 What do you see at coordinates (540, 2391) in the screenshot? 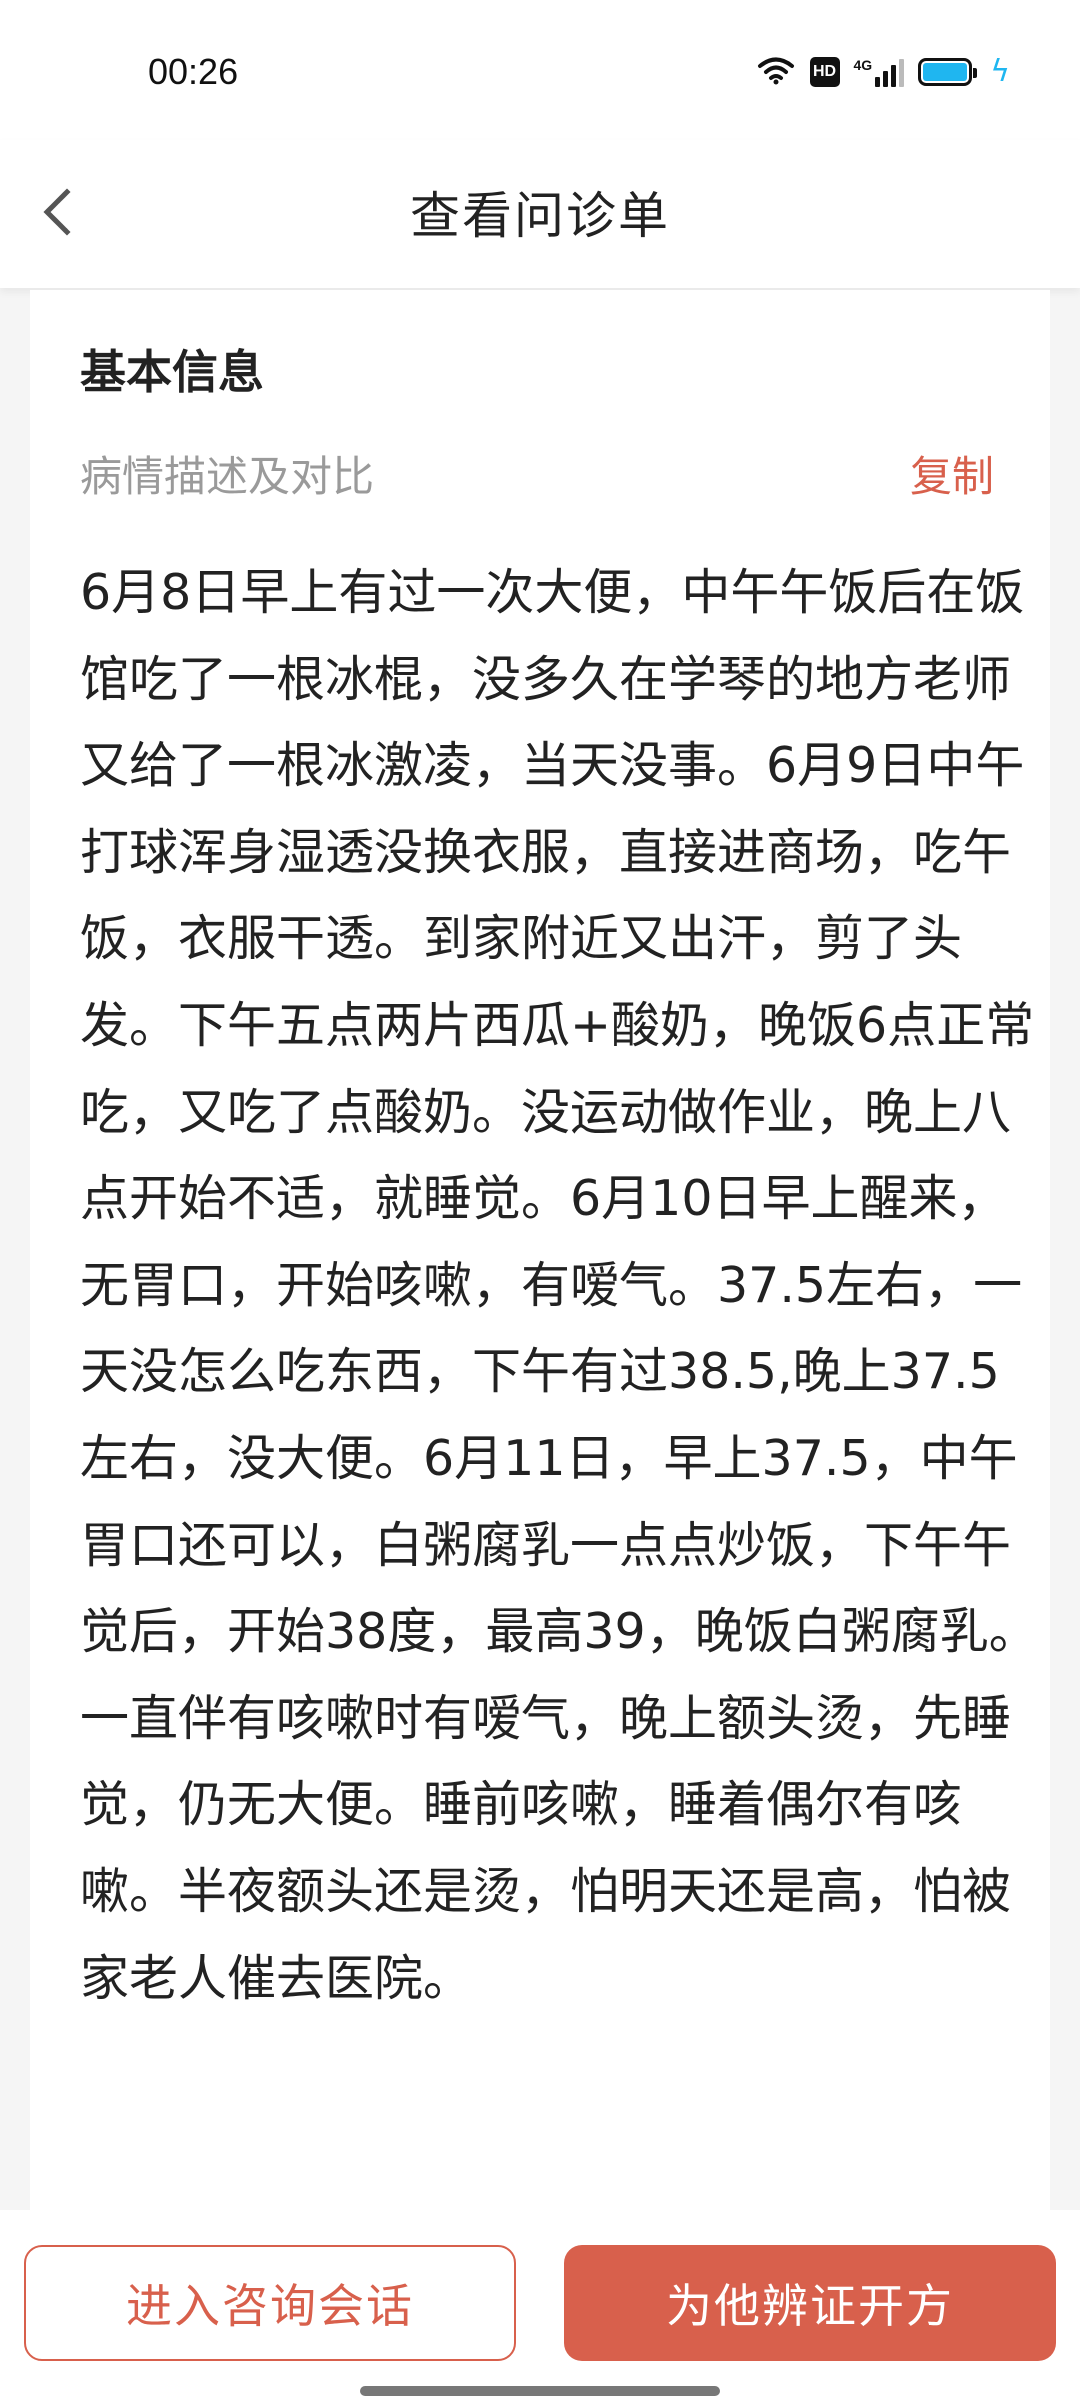
I see `home-indicator` at bounding box center [540, 2391].